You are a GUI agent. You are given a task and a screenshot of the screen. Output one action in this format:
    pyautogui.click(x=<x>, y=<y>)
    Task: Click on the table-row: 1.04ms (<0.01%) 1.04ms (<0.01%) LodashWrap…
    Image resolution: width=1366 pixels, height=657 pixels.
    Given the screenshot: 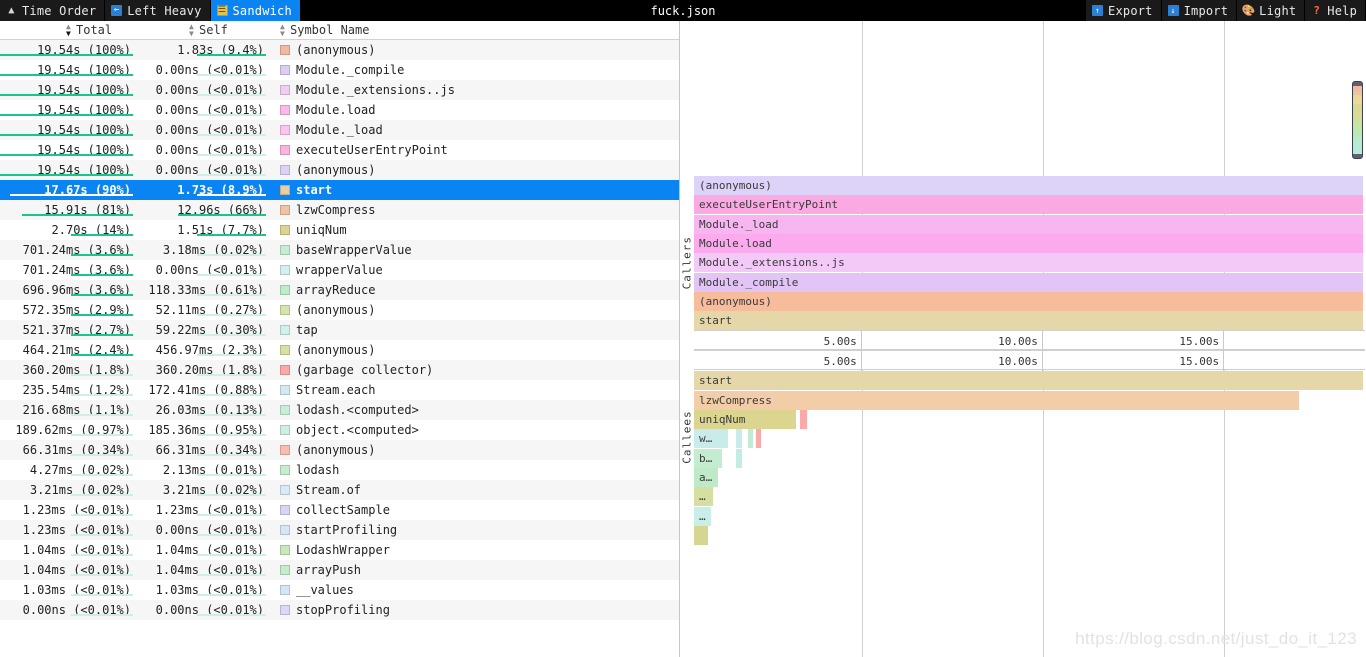 What is the action you would take?
    pyautogui.click(x=339, y=550)
    